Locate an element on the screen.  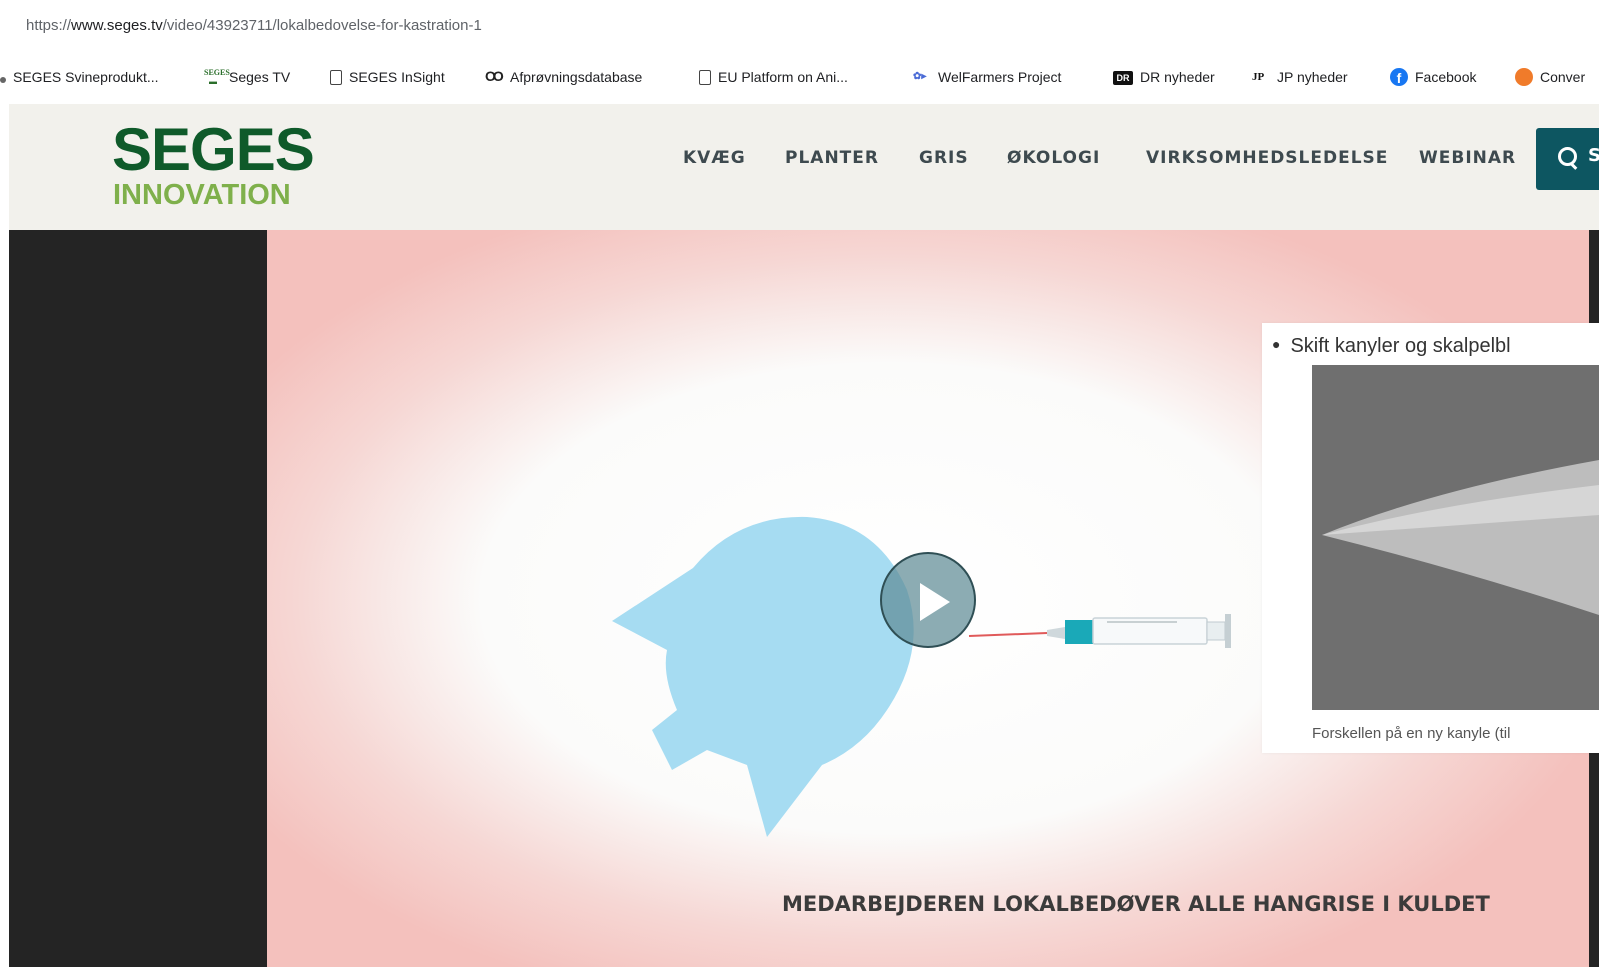
bookmark-afproevningsdatabase: OO Afprøvningsdatabase is located at coordinates (563, 77).